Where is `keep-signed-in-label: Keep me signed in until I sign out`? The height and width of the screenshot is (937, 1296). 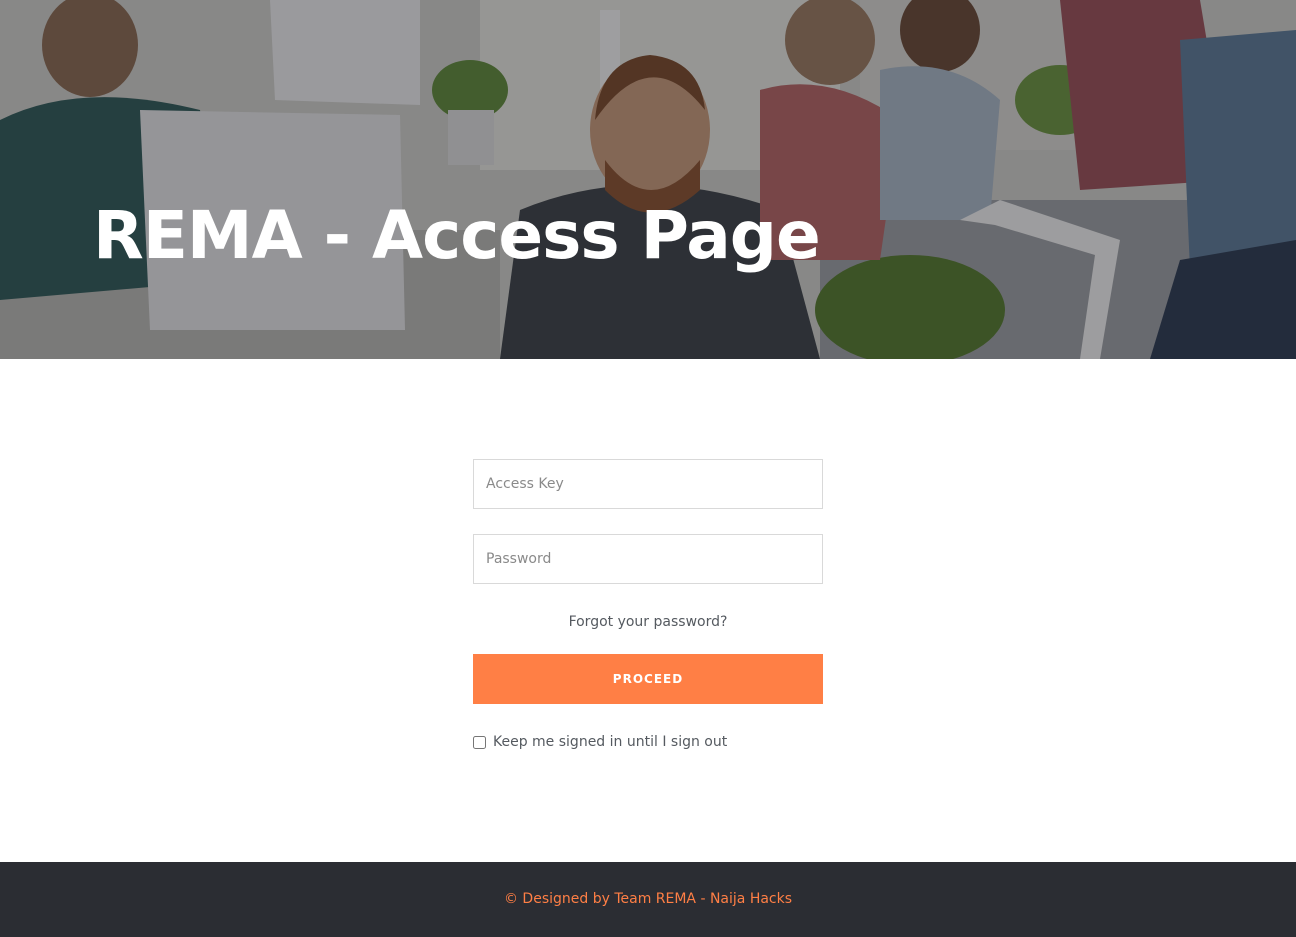
keep-signed-in-label: Keep me signed in until I sign out is located at coordinates (610, 742).